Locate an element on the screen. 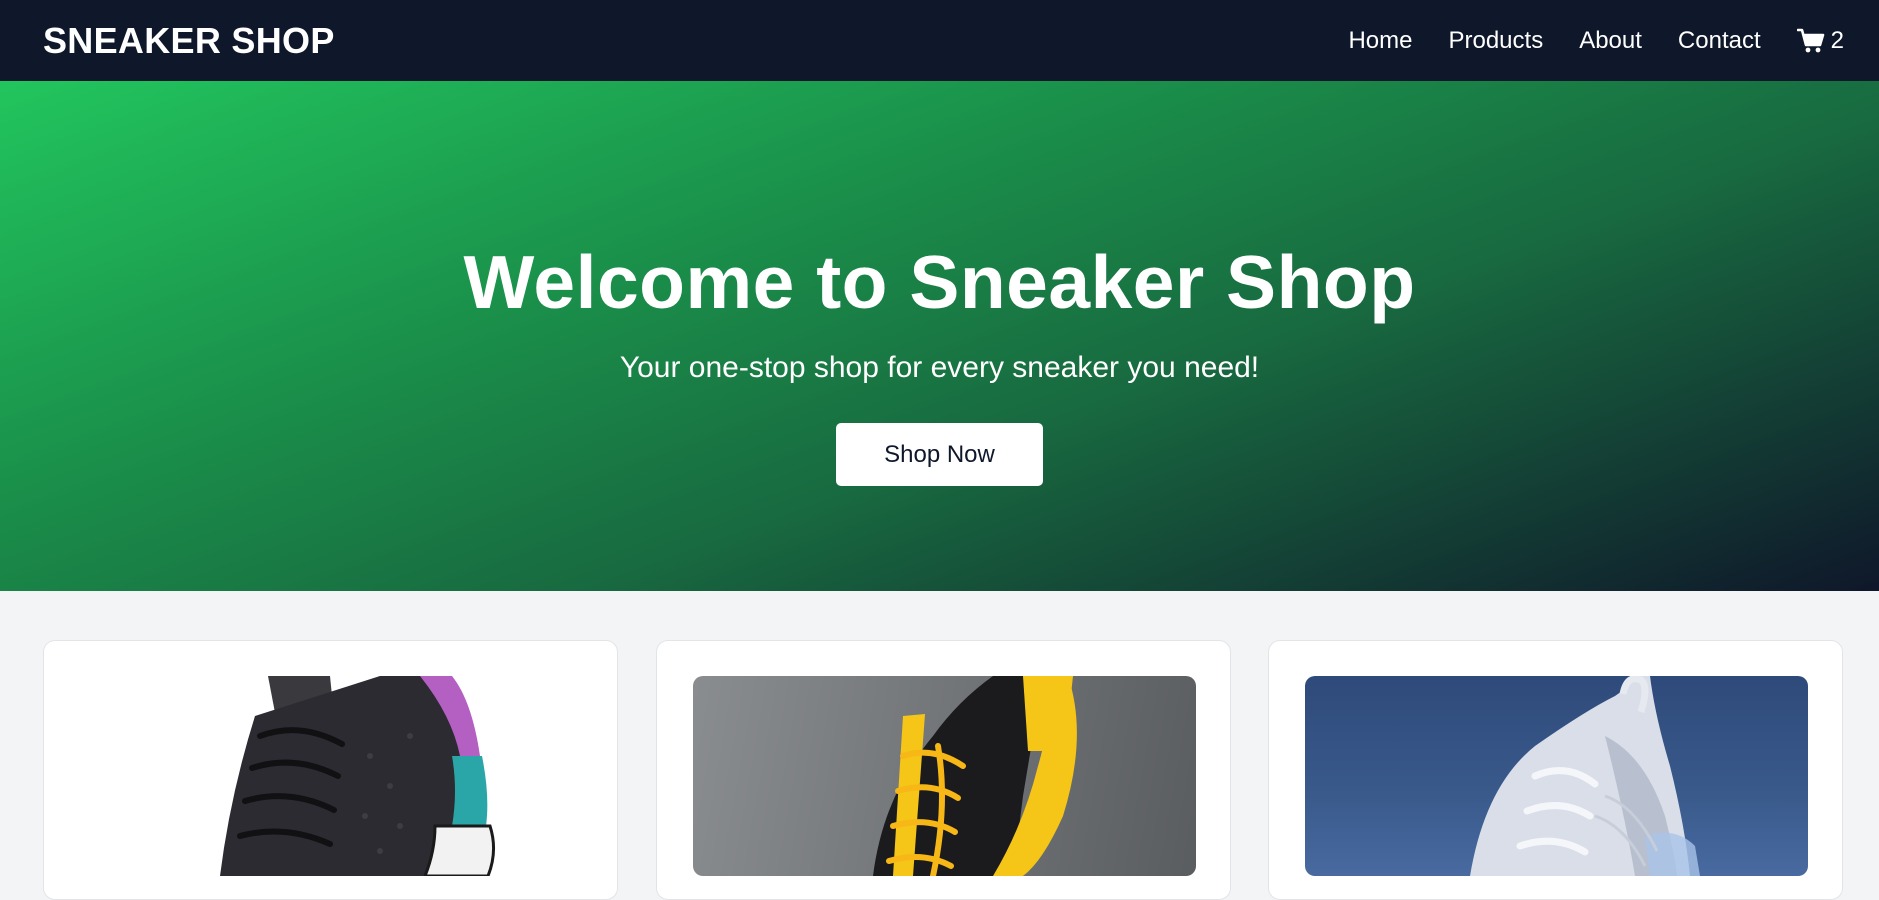 The image size is (1879, 900). cart-button: 2 is located at coordinates (1820, 40).